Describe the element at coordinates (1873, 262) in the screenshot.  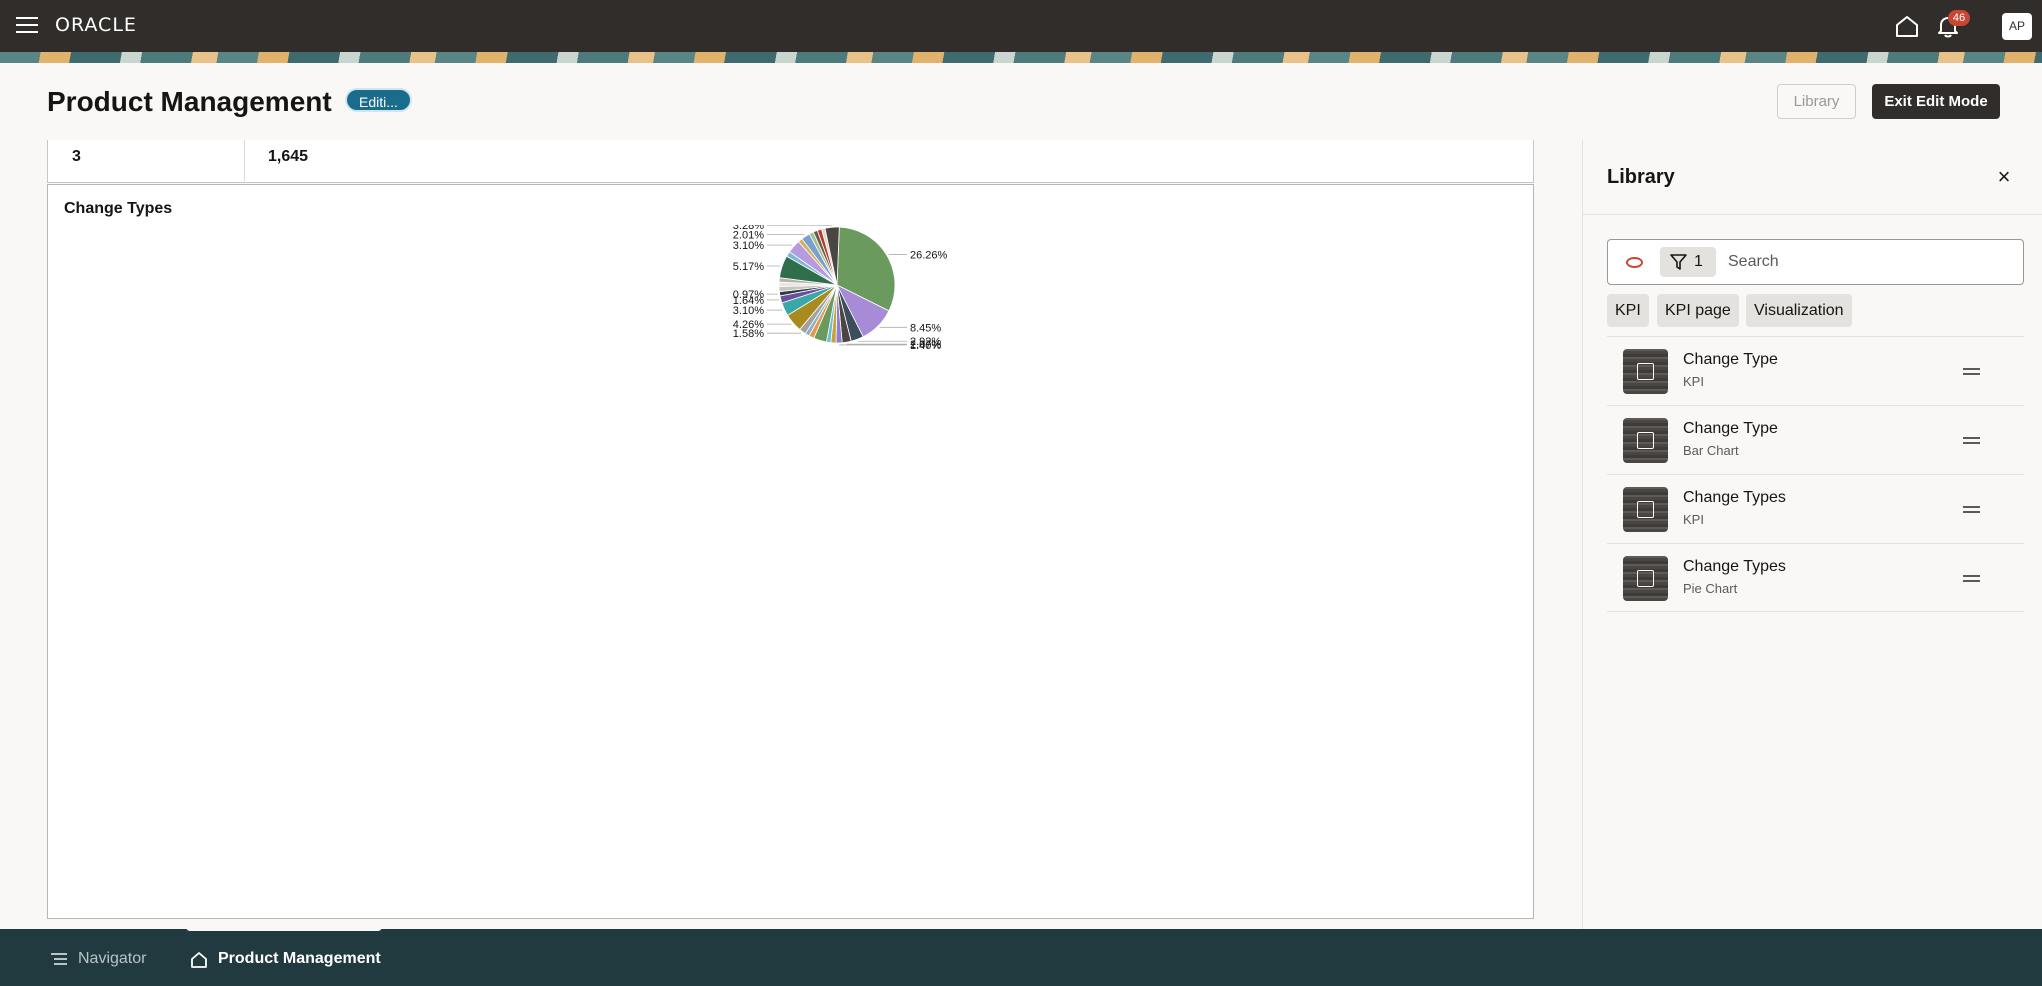
I see `search-input` at that location.